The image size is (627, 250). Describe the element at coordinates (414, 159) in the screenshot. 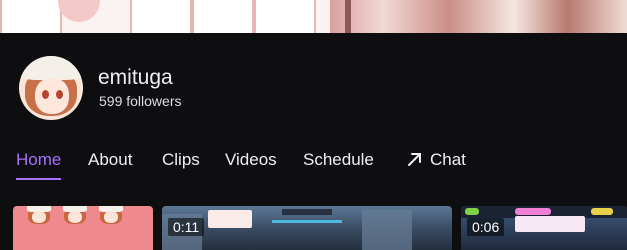

I see `arrow-up-right-icon` at that location.